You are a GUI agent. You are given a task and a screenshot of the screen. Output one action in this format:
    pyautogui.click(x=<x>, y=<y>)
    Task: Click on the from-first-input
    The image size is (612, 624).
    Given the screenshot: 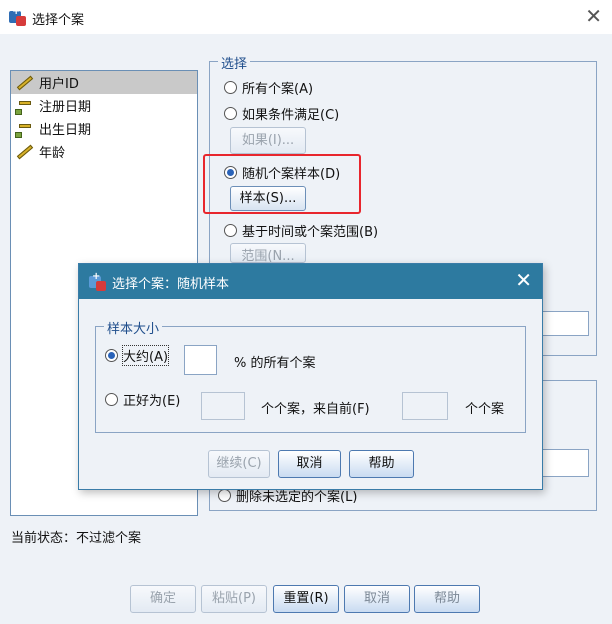 What is the action you would take?
    pyautogui.click(x=425, y=406)
    